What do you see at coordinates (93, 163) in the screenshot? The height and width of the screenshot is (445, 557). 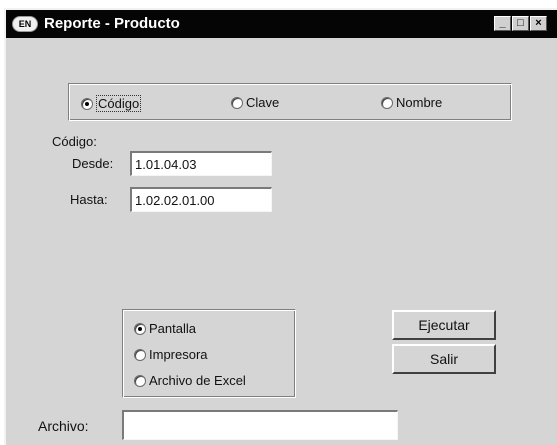 I see `from-label: Desde:` at bounding box center [93, 163].